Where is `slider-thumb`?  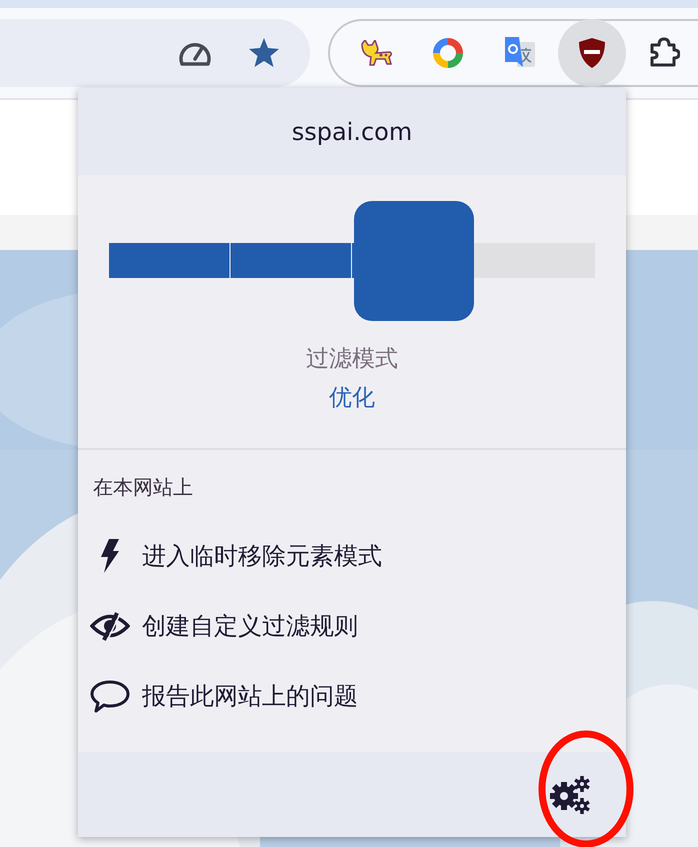
slider-thumb is located at coordinates (414, 261).